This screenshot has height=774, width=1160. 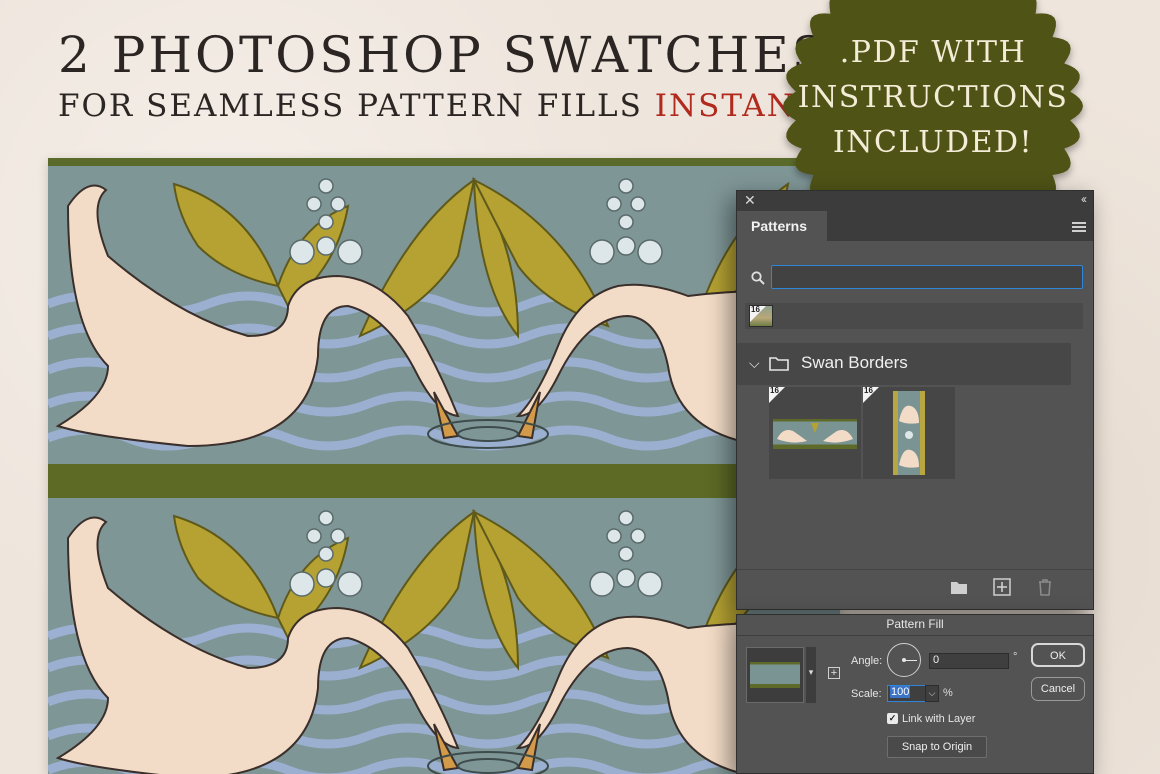 What do you see at coordinates (914, 316) in the screenshot?
I see `recent-patterns-row: 16` at bounding box center [914, 316].